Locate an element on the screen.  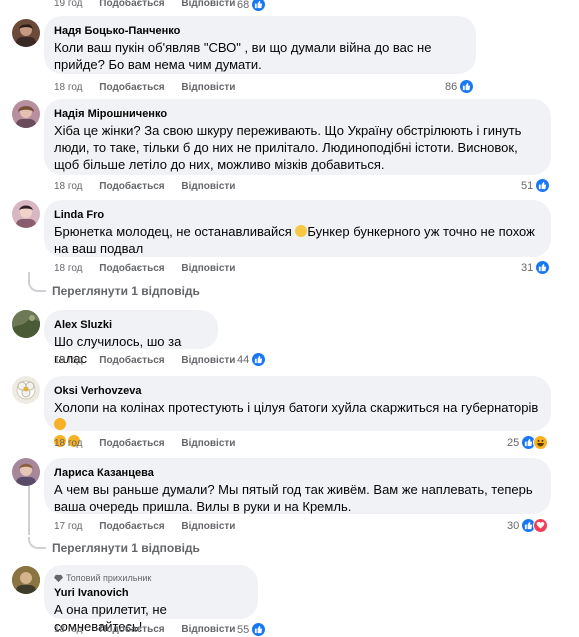
reaction-summary: 86 is located at coordinates (460, 86).